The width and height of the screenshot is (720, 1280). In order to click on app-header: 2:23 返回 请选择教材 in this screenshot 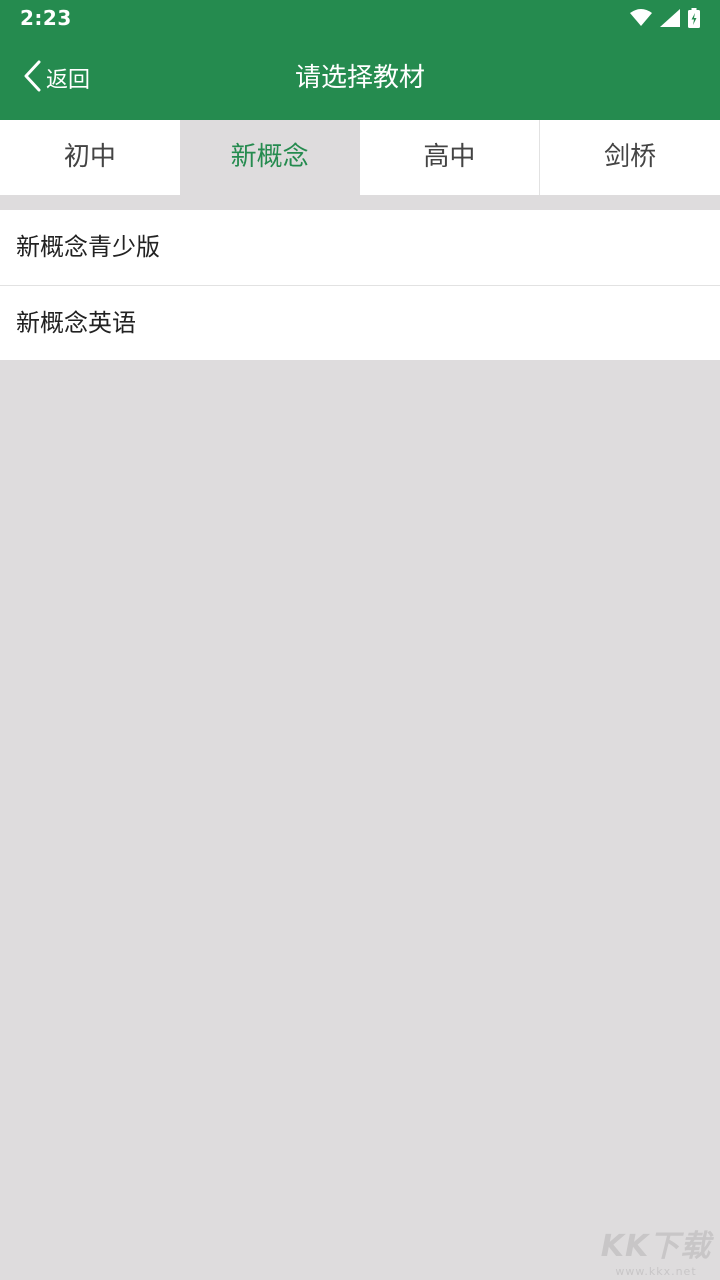, I will do `click(360, 60)`.